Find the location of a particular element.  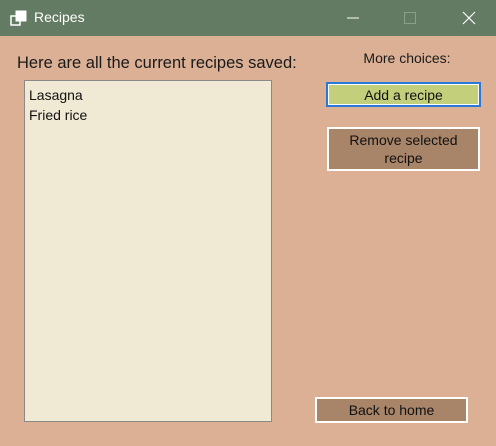

close-icon is located at coordinates (469, 18).